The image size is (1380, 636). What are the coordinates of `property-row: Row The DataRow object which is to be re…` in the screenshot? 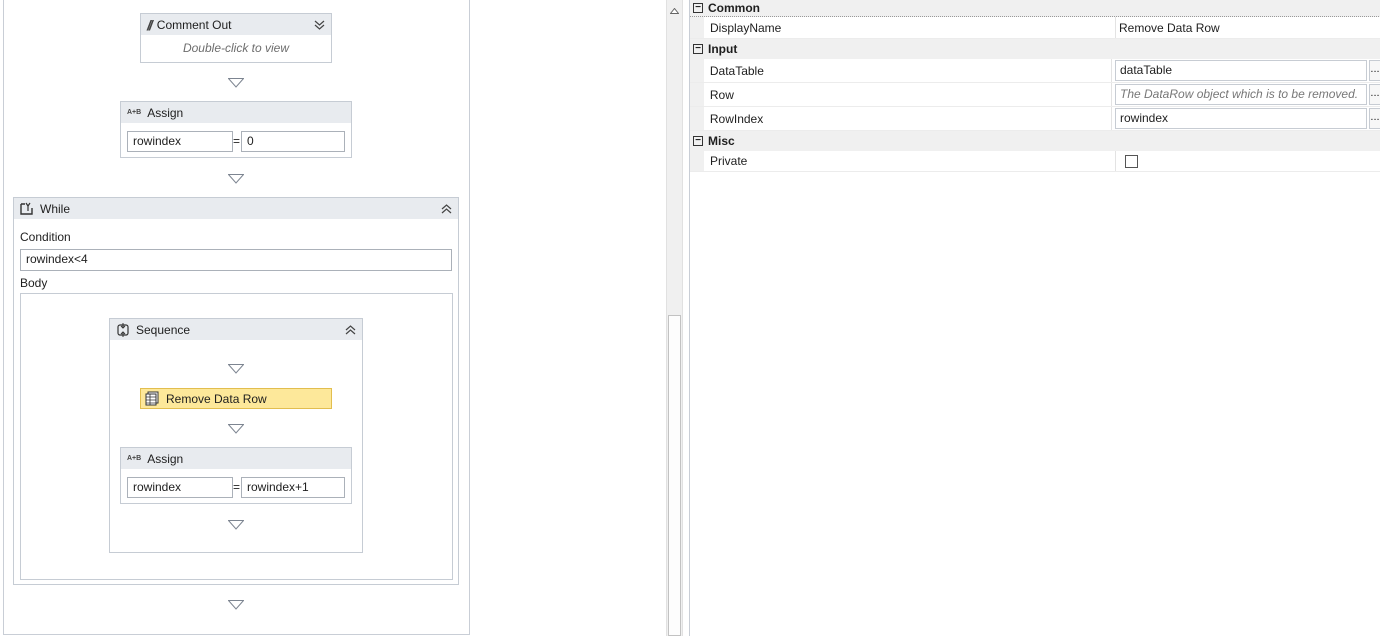 It's located at (1035, 95).